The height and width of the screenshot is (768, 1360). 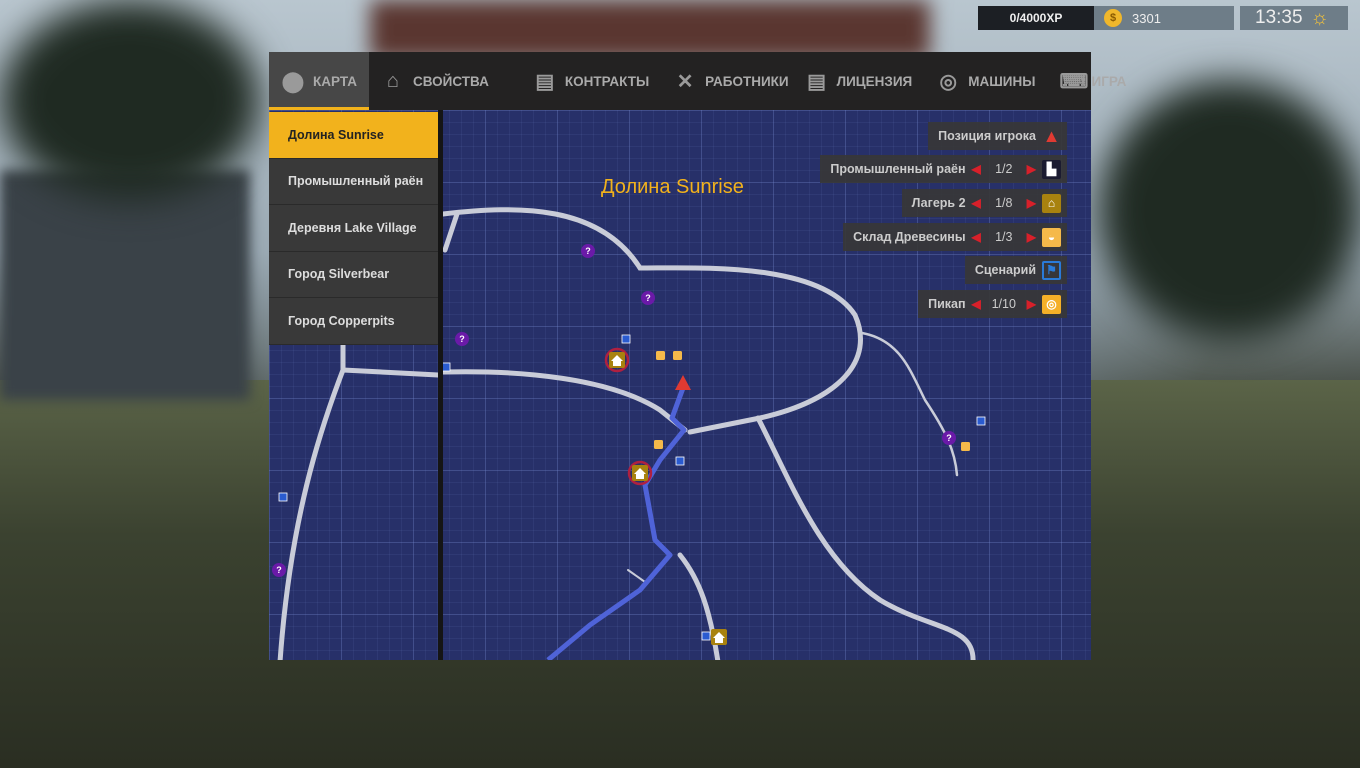 What do you see at coordinates (1004, 237) in the screenshot?
I see `legend-count: 1/3` at bounding box center [1004, 237].